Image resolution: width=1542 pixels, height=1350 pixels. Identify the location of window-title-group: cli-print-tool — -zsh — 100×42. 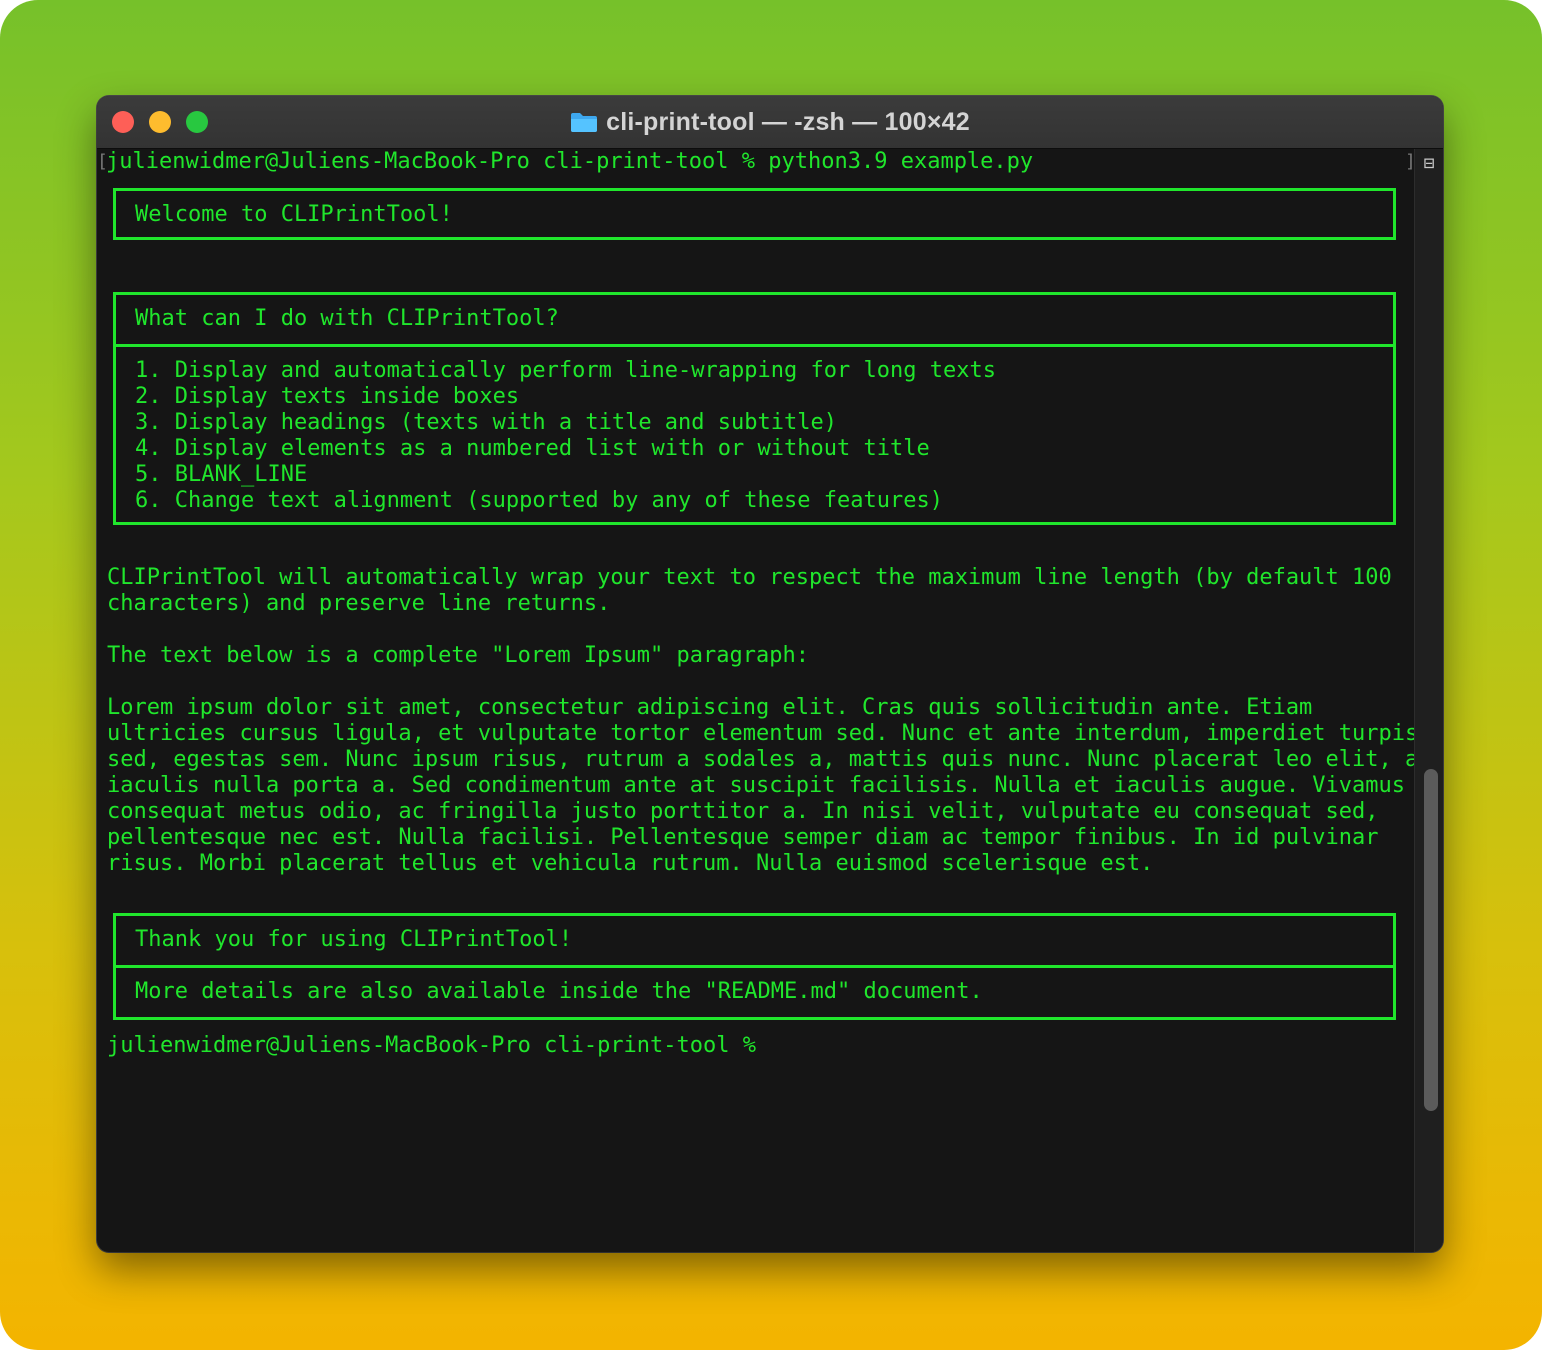
(770, 122).